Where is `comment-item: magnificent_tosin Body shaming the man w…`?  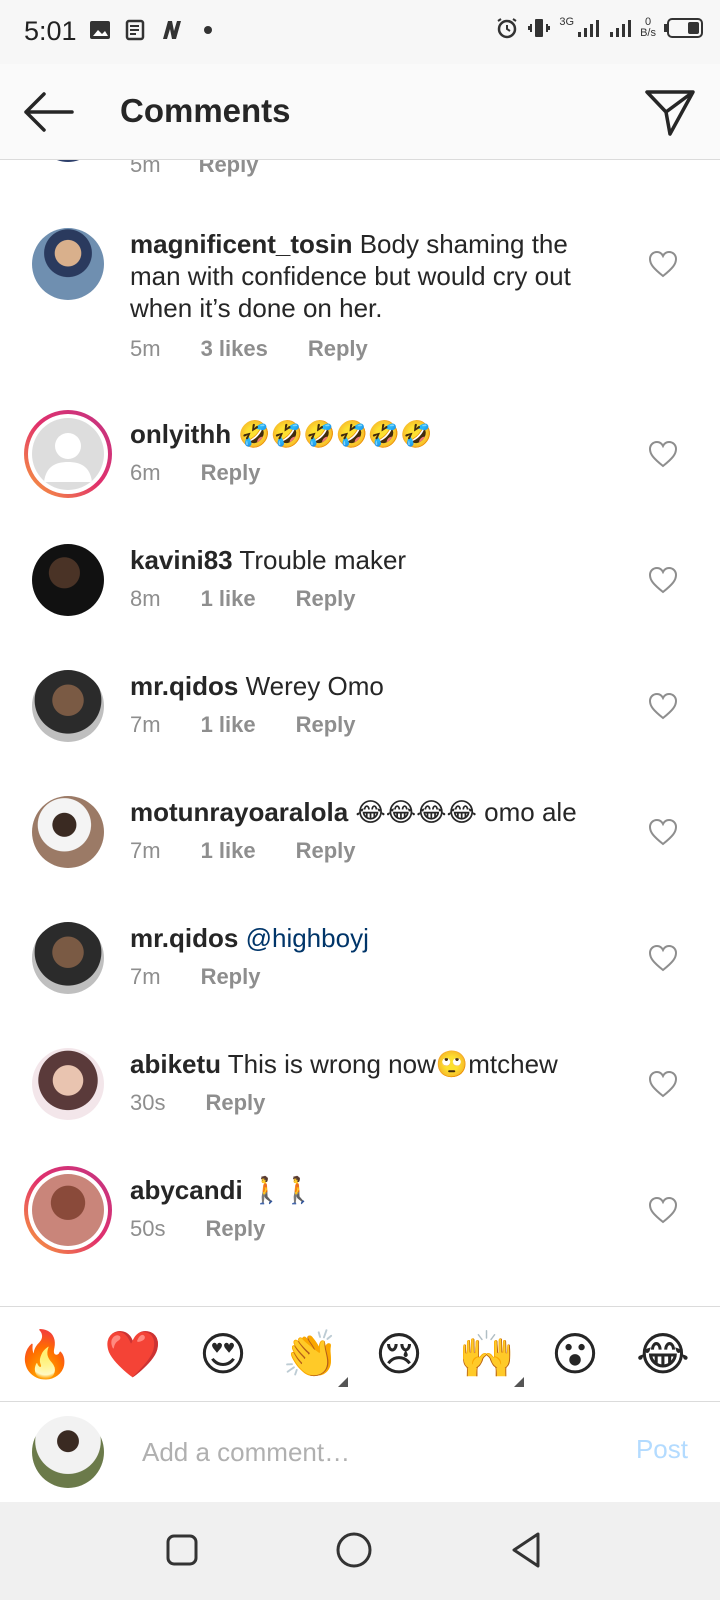 comment-item: magnificent_tosin Body shaming the man w… is located at coordinates (360, 303).